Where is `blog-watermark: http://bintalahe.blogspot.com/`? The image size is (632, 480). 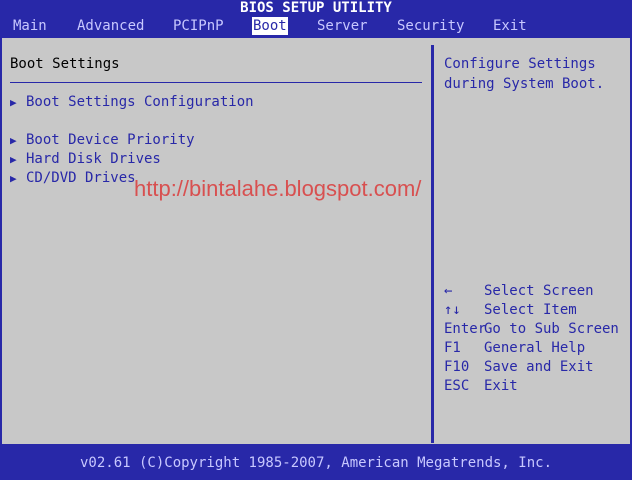
blog-watermark: http://bintalahe.blogspot.com/ is located at coordinates (278, 188).